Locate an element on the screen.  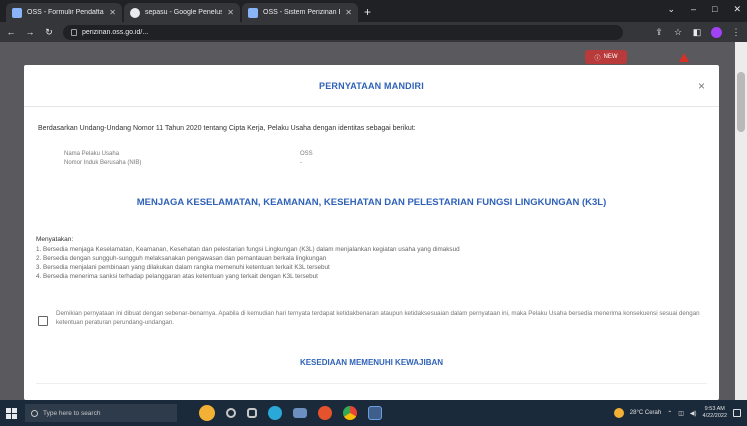
active-app-icon is located at coordinates (375, 413).